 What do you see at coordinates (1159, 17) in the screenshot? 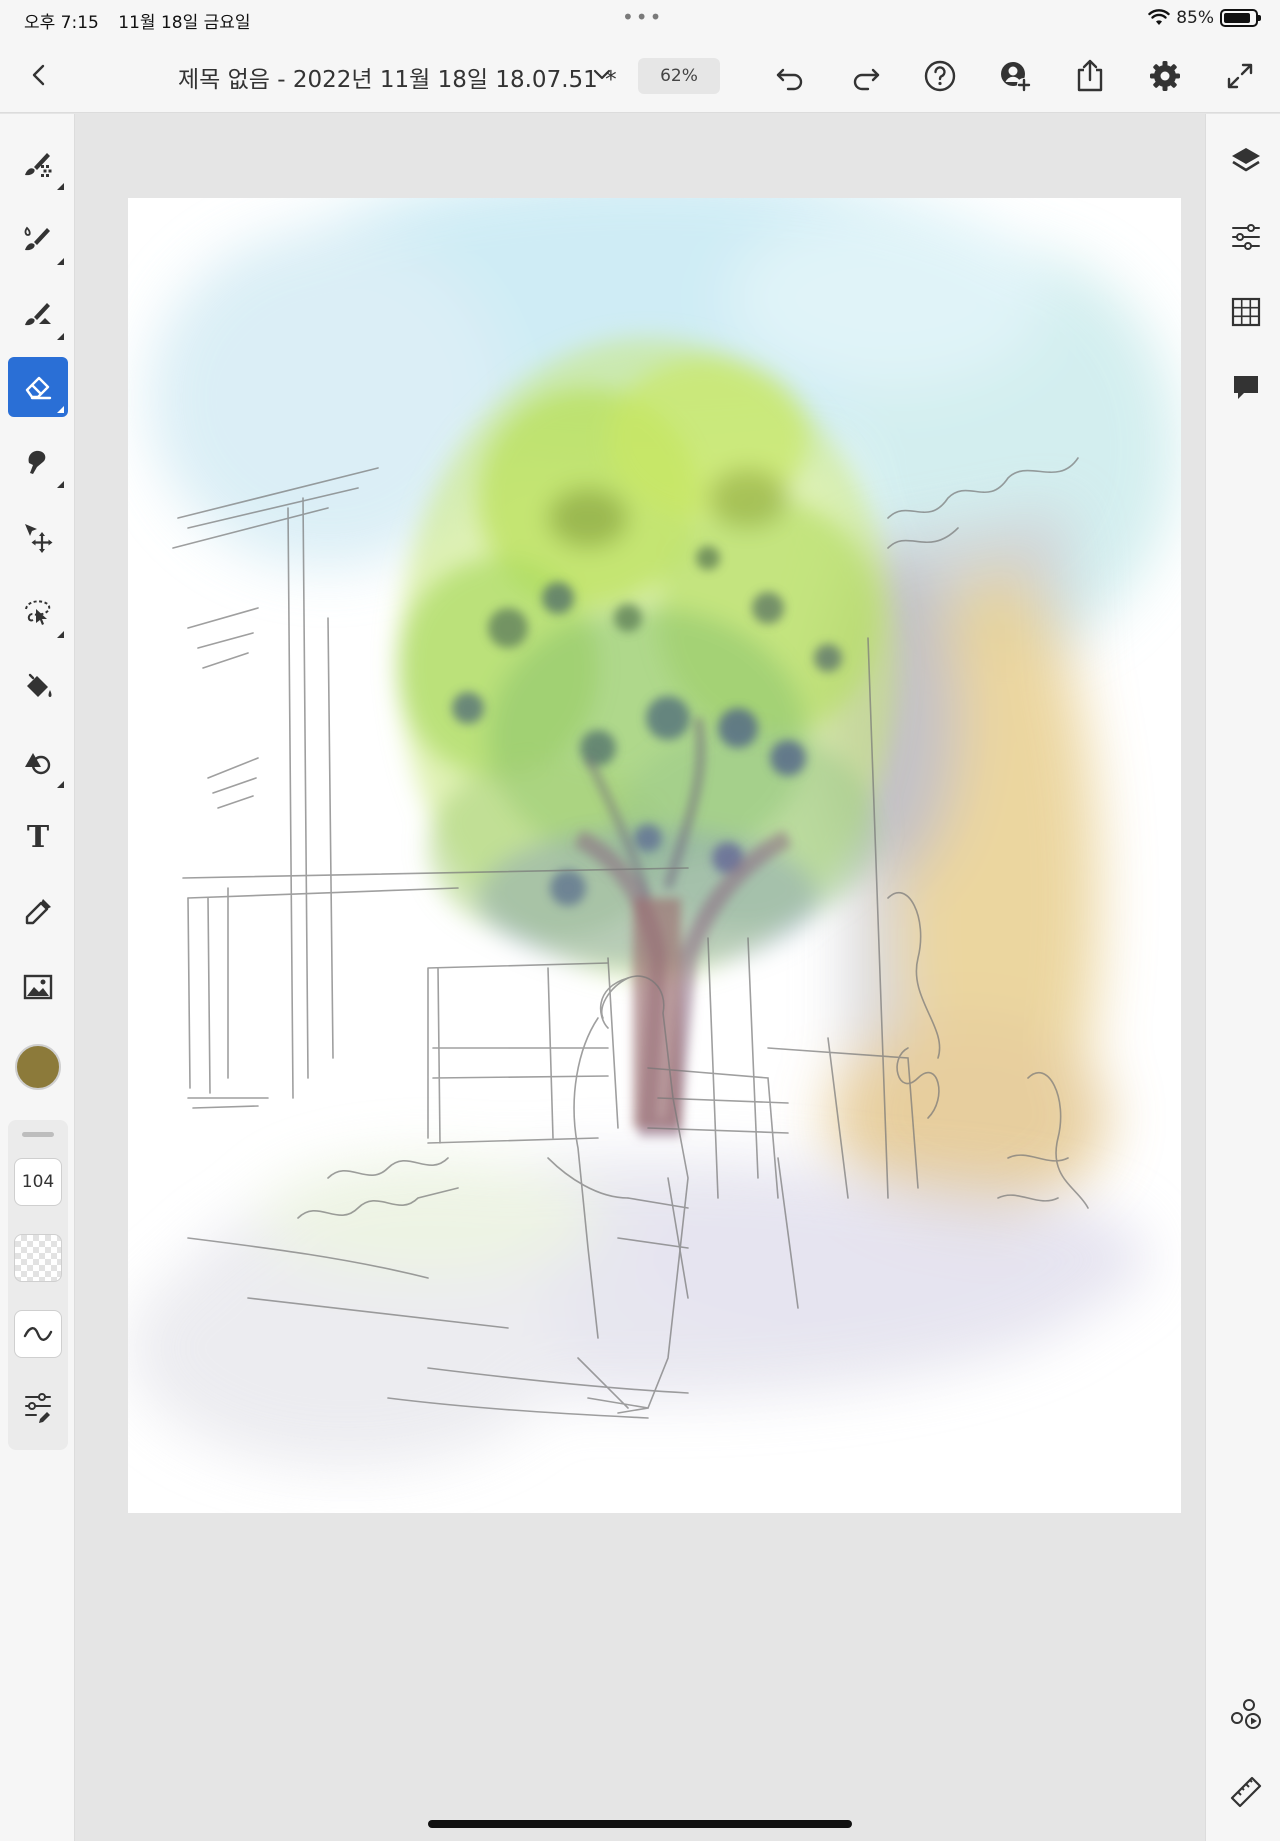
I see `wifi-icon` at bounding box center [1159, 17].